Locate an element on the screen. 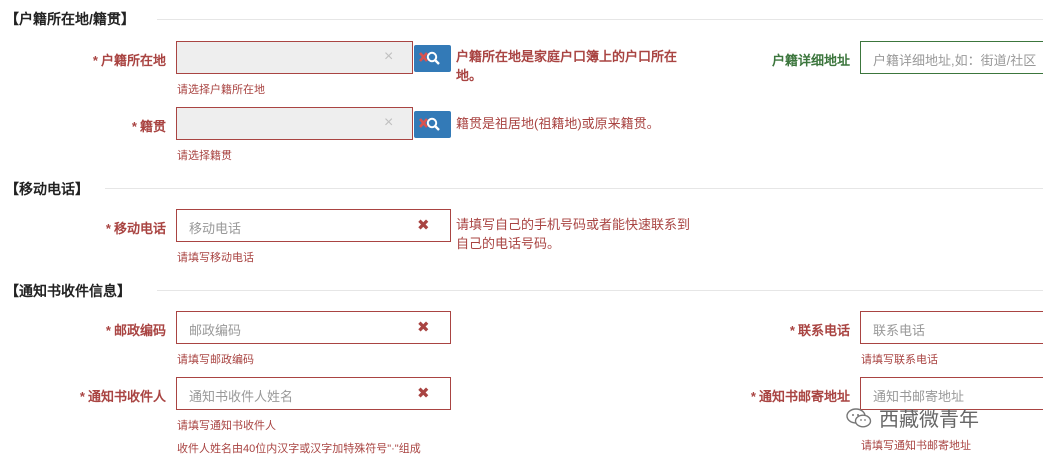  mobile-phone-label-text: 移动电话 is located at coordinates (139, 228).